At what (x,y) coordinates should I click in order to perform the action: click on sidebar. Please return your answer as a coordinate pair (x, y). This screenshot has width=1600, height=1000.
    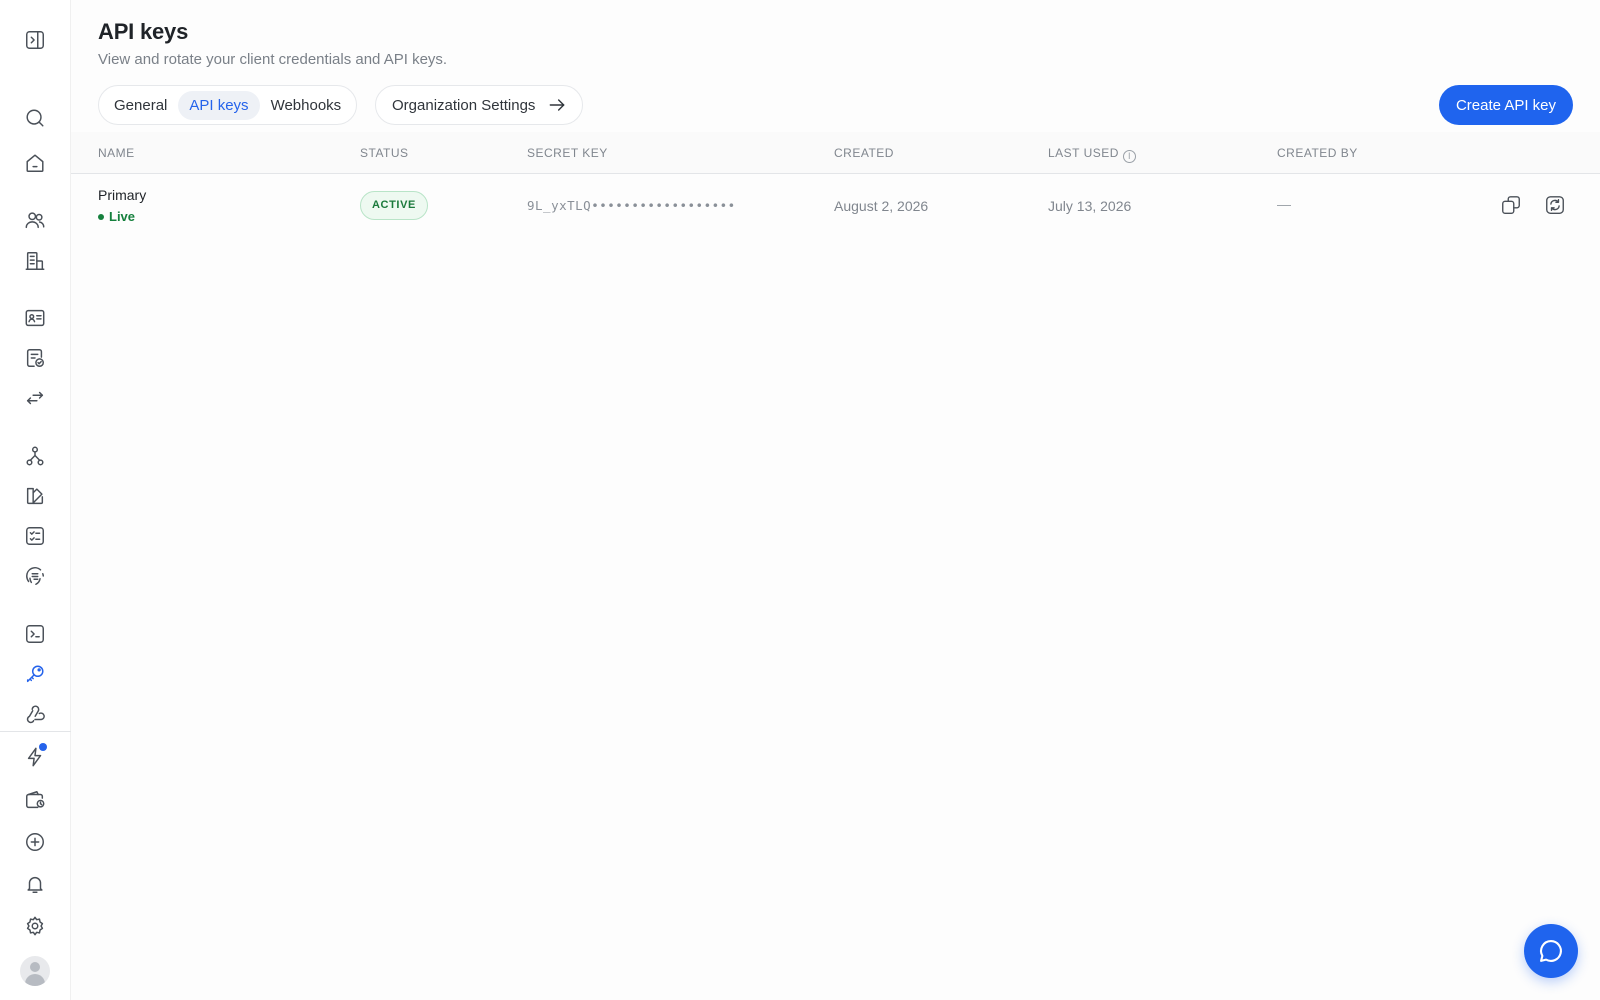
    Looking at the image, I should click on (35, 500).